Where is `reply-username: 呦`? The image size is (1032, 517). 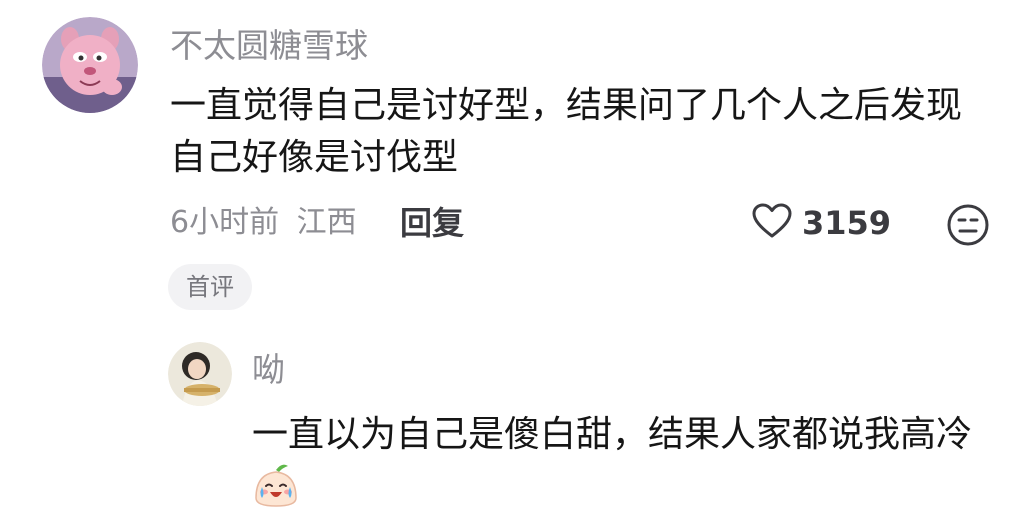 reply-username: 呦 is located at coordinates (268, 370).